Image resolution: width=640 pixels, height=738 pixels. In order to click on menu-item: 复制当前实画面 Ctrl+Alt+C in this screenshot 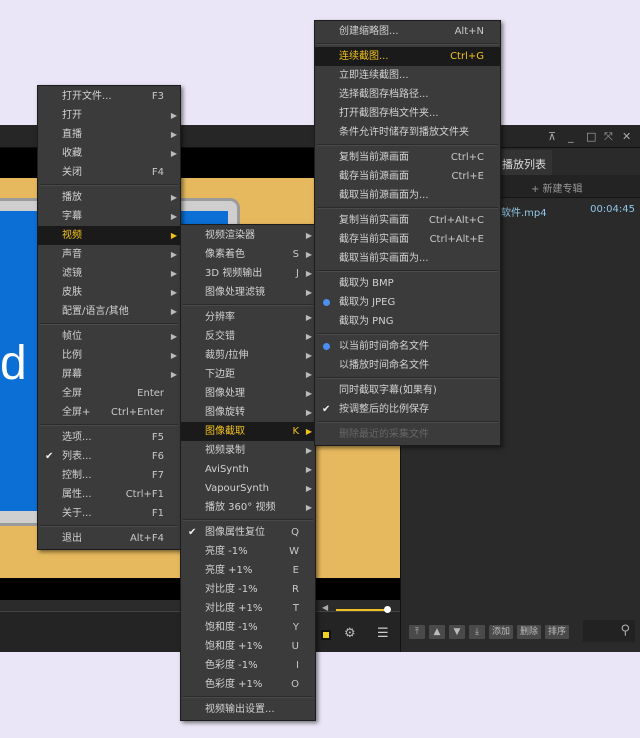, I will do `click(407, 220)`.